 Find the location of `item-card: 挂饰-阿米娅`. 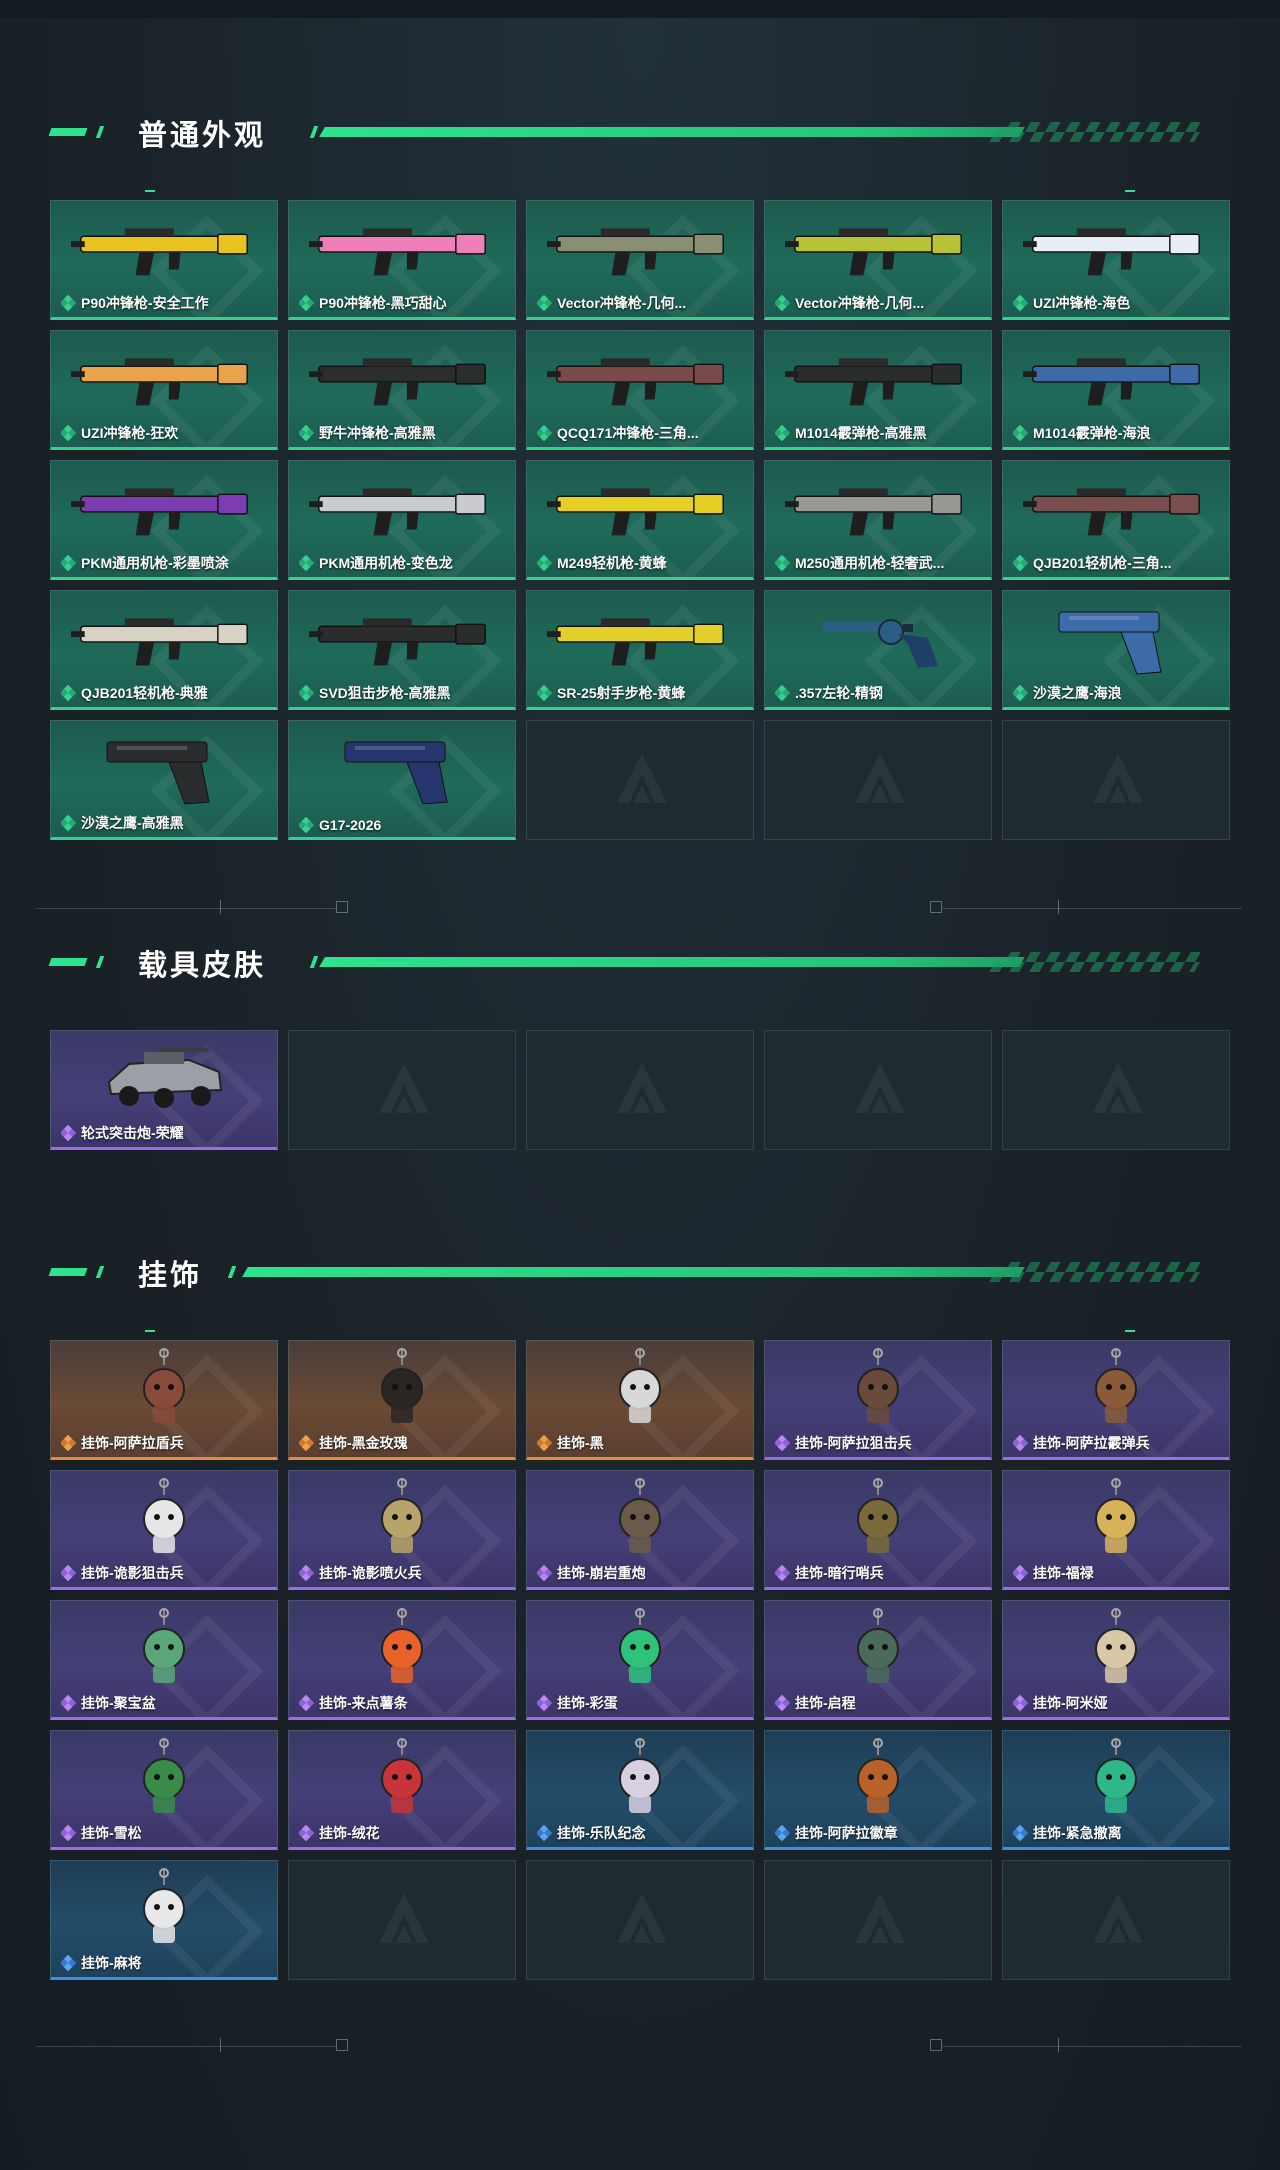

item-card: 挂饰-阿米娅 is located at coordinates (1116, 1660).